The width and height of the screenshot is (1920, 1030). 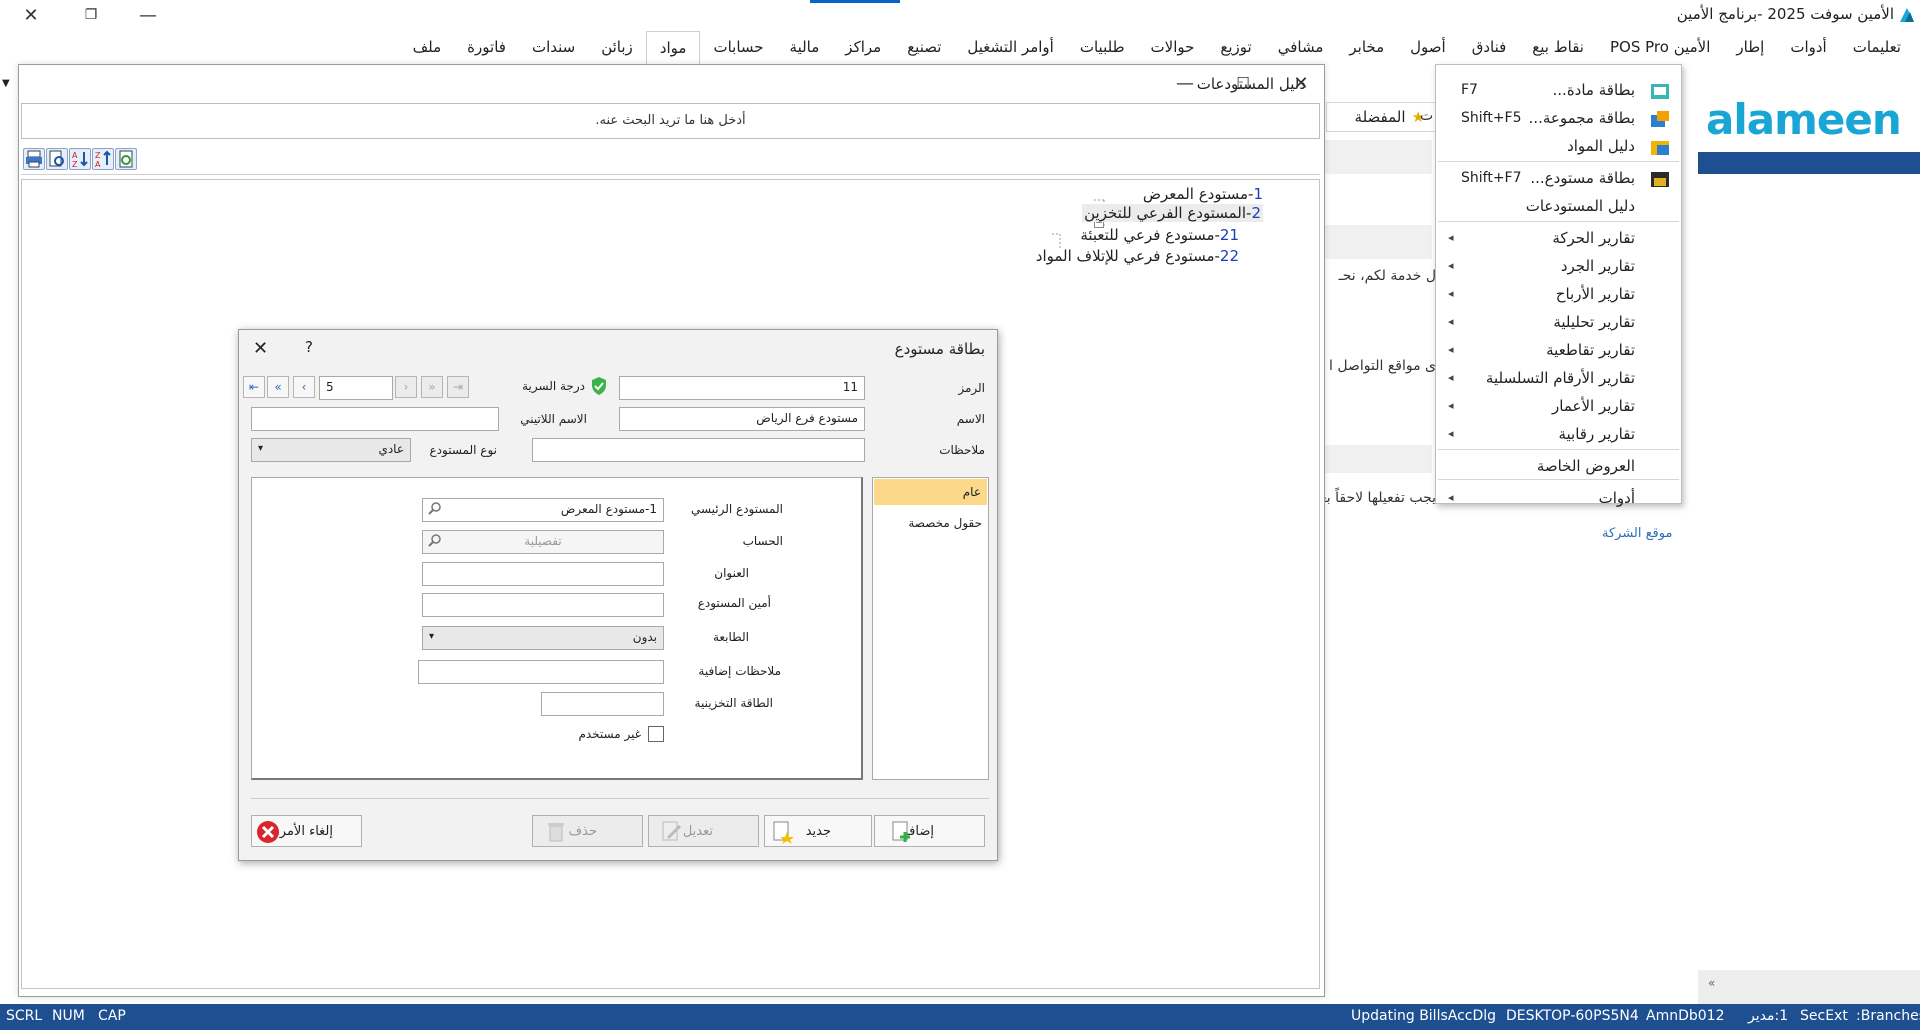 I want to click on dropdown-item: العروض الخاصة, so click(x=1558, y=467).